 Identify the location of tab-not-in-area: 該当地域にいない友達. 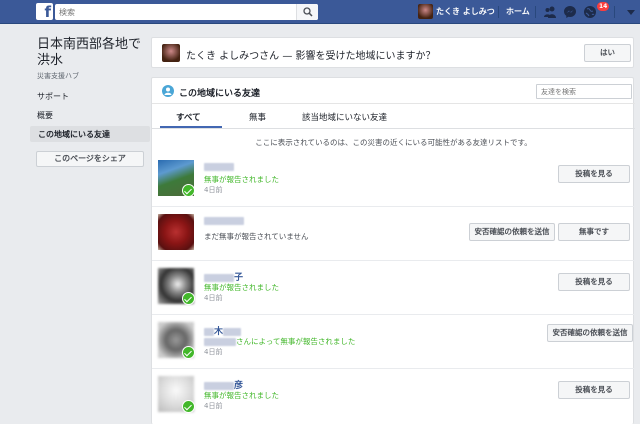
(344, 117).